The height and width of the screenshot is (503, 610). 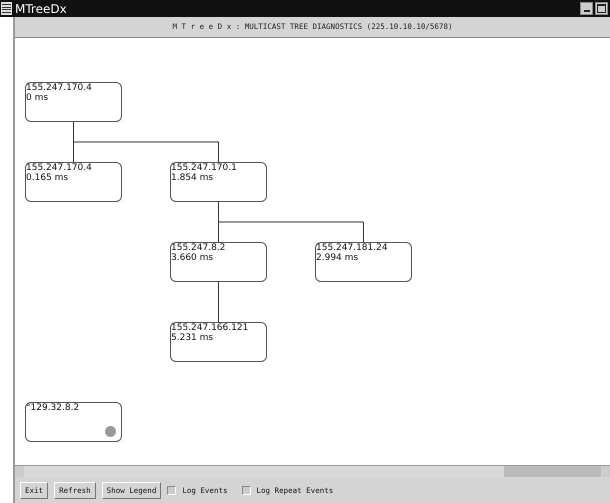 I want to click on node-latency: 3.660 ms, so click(x=192, y=258).